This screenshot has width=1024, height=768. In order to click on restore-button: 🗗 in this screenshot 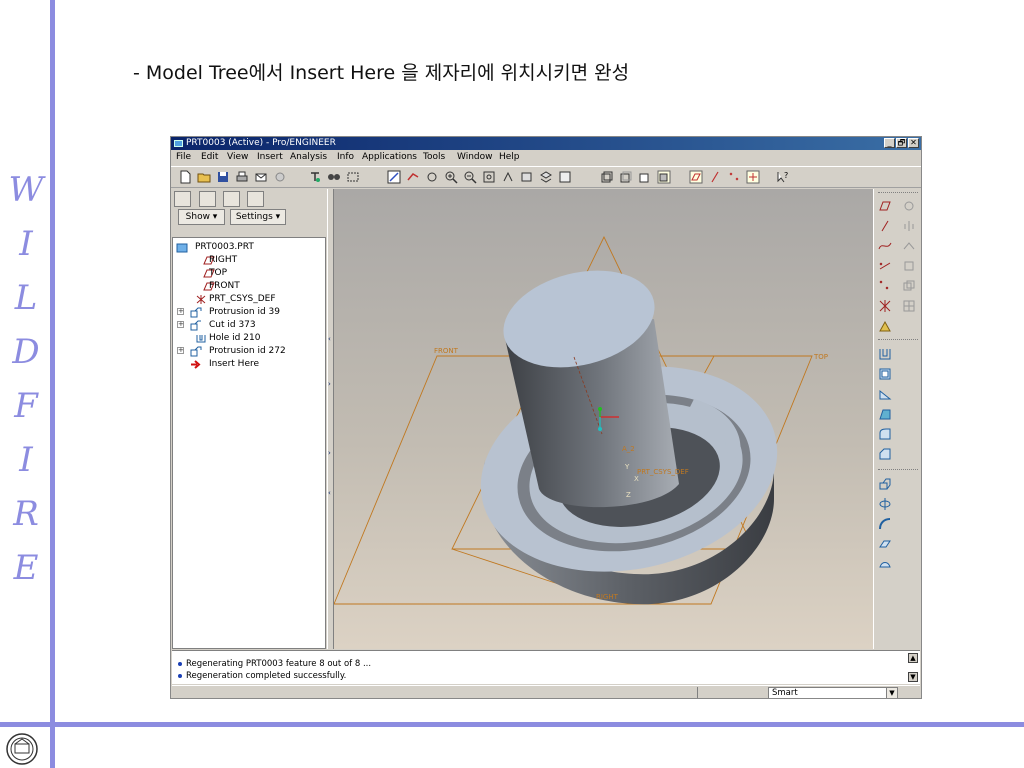, I will do `click(901, 143)`.